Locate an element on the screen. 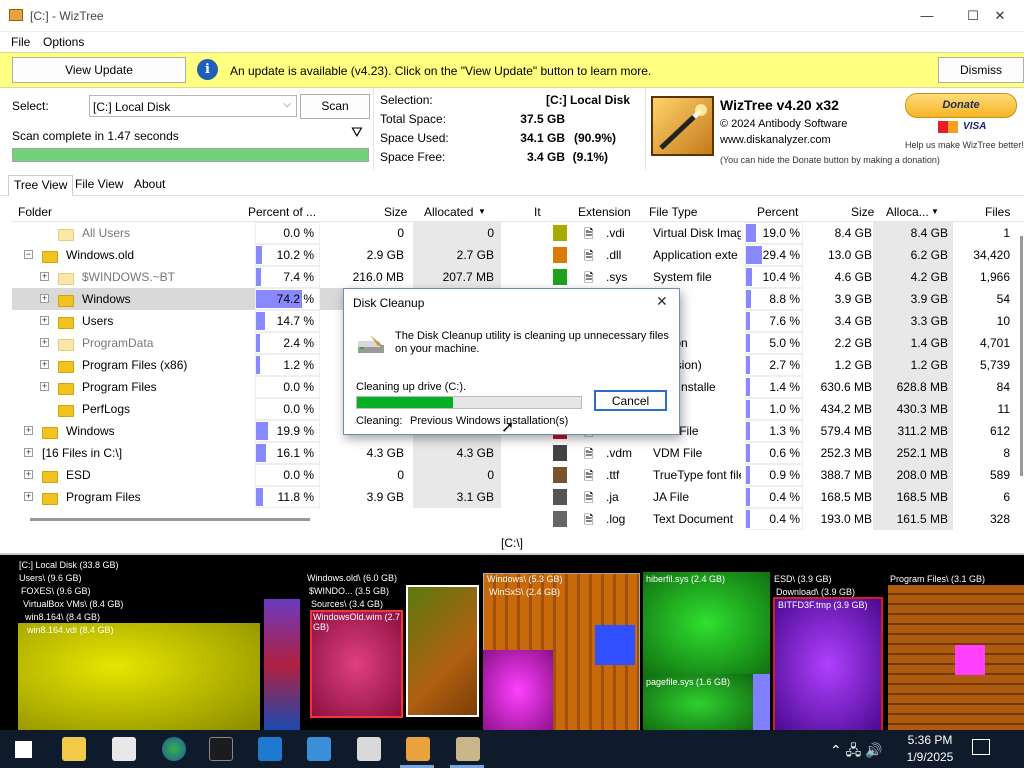  wiztree-logo is located at coordinates (682, 126).